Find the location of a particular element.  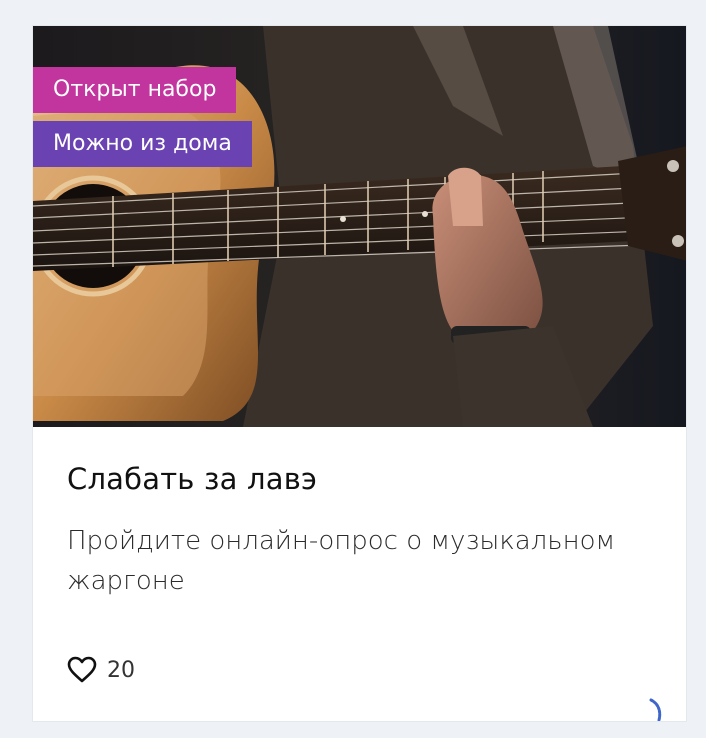

tag-recruitment-open: Открыт набор is located at coordinates (135, 90).